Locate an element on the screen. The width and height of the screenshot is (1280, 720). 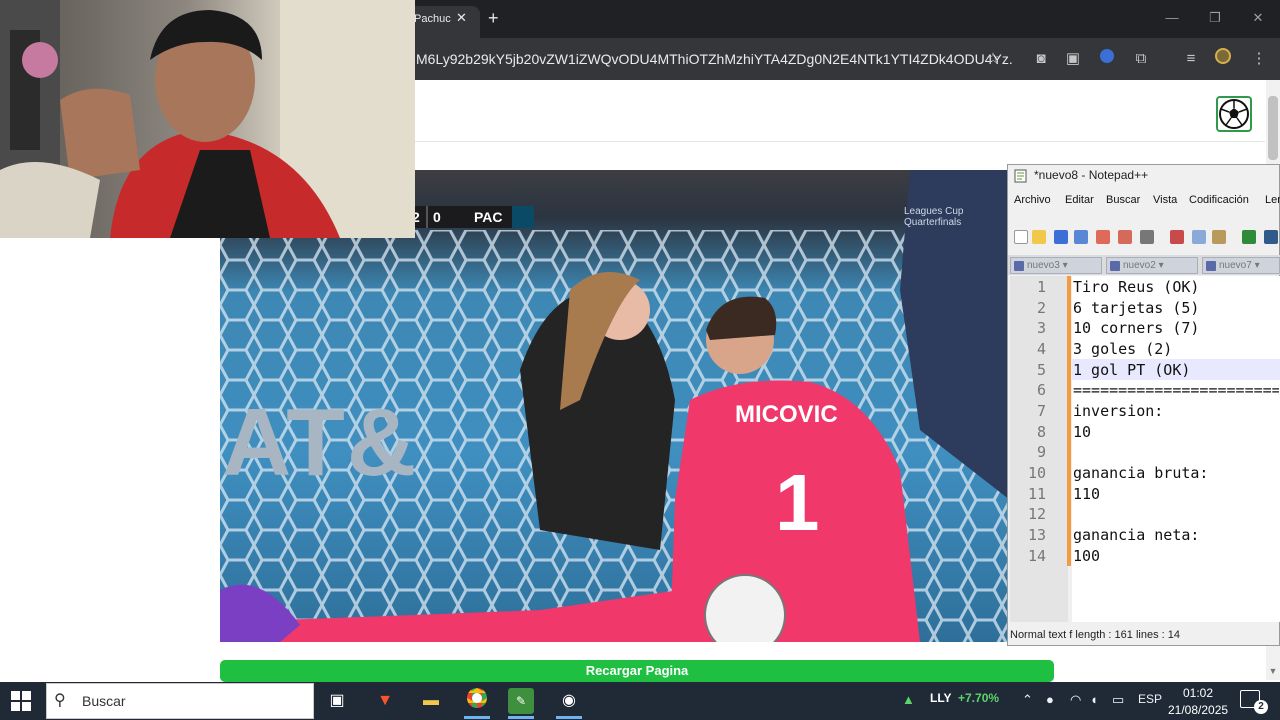
team-away: PAC is located at coordinates (488, 217).